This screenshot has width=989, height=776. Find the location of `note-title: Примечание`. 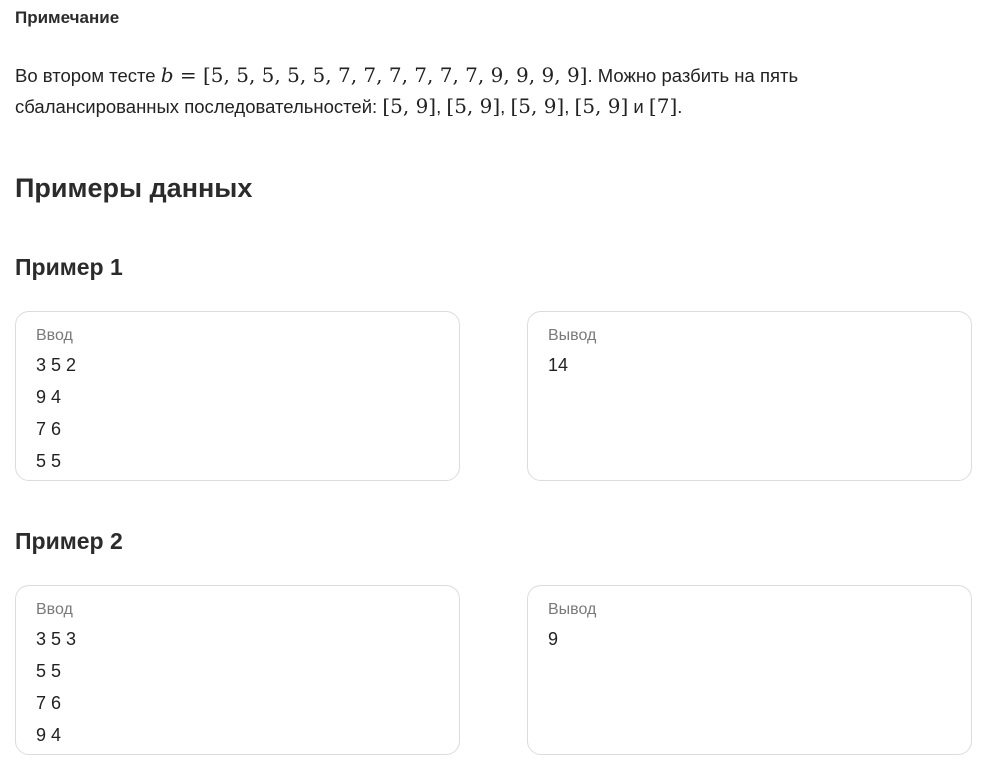

note-title: Примечание is located at coordinates (67, 17).